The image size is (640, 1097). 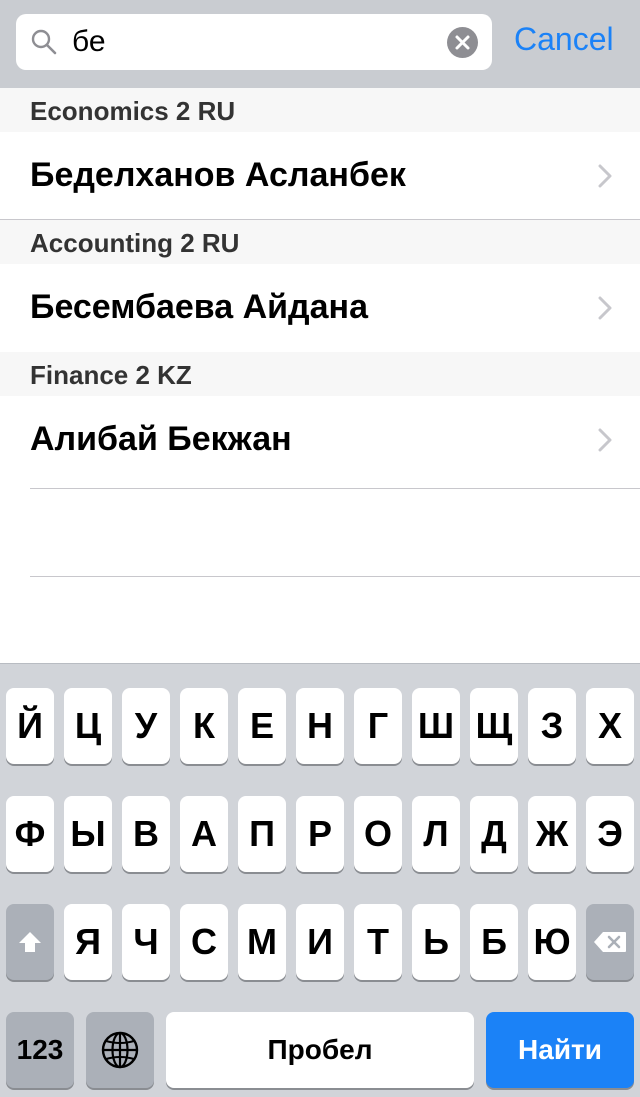 I want to click on key: Я, so click(x=88, y=942).